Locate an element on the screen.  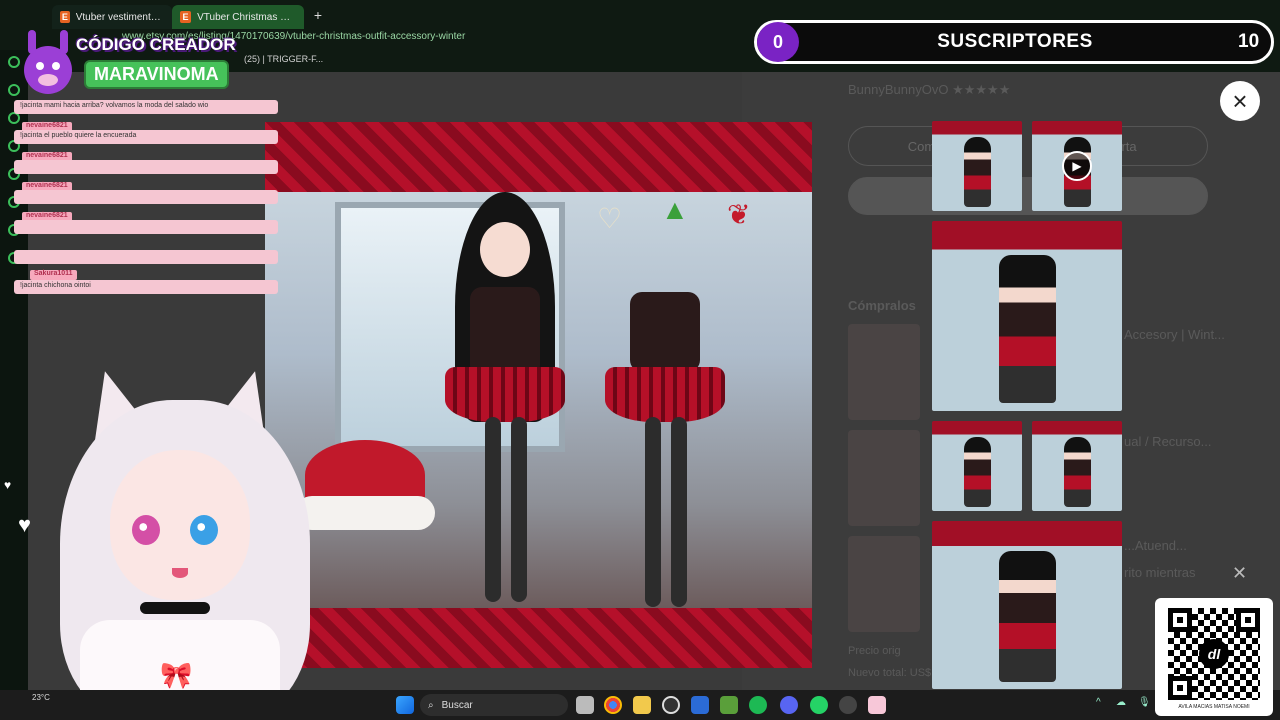
model-figure-headless is located at coordinates (665, 437).